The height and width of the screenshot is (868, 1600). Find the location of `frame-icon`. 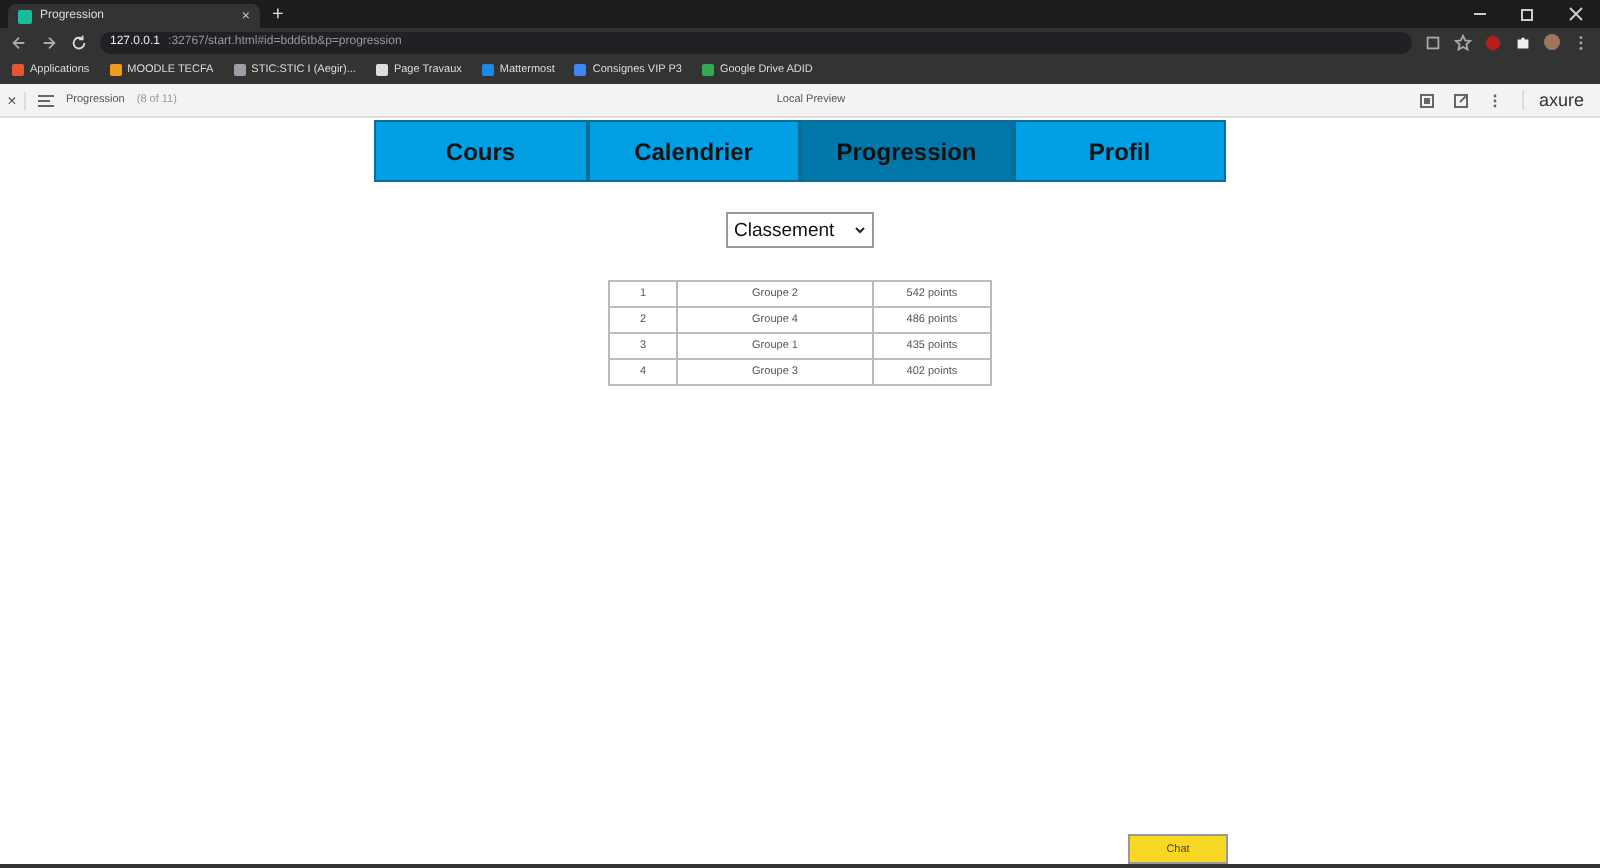

frame-icon is located at coordinates (1426, 100).